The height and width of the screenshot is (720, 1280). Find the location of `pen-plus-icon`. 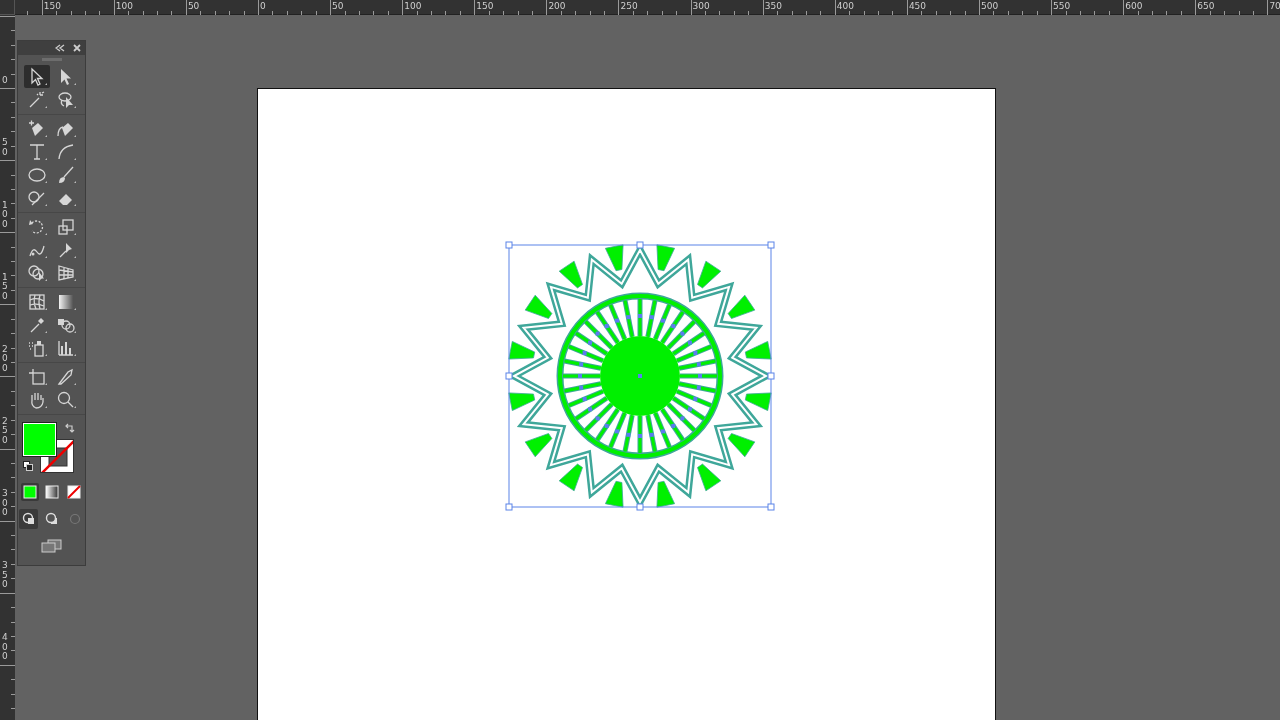

pen-plus-icon is located at coordinates (37, 128).